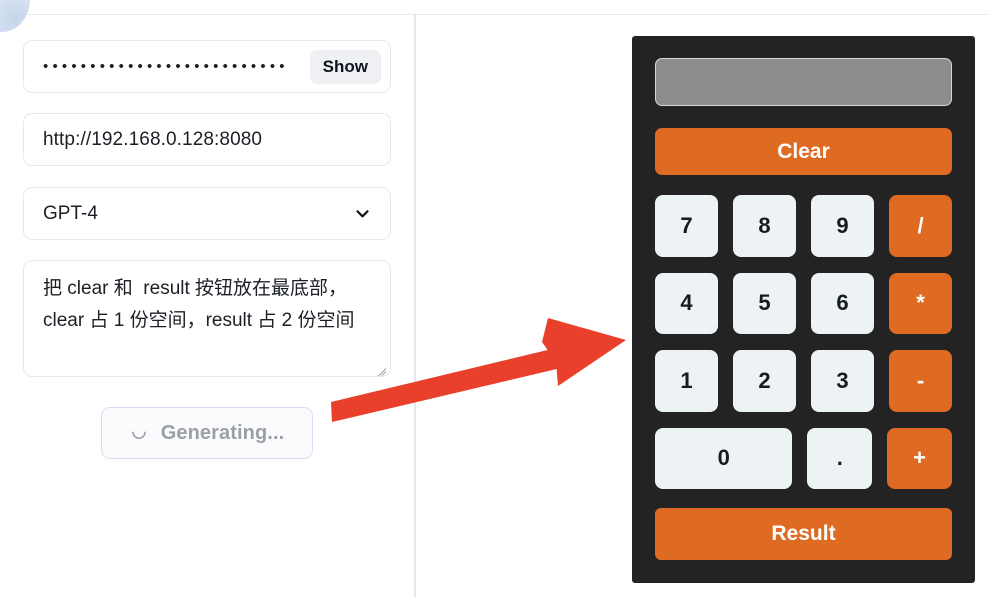 The image size is (988, 597). What do you see at coordinates (803, 226) in the screenshot?
I see `calculator-key-row: 7 8 9/` at bounding box center [803, 226].